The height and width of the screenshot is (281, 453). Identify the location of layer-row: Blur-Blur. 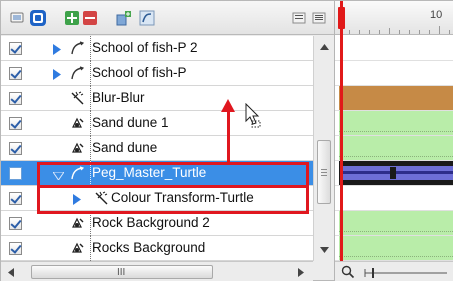
(157, 98).